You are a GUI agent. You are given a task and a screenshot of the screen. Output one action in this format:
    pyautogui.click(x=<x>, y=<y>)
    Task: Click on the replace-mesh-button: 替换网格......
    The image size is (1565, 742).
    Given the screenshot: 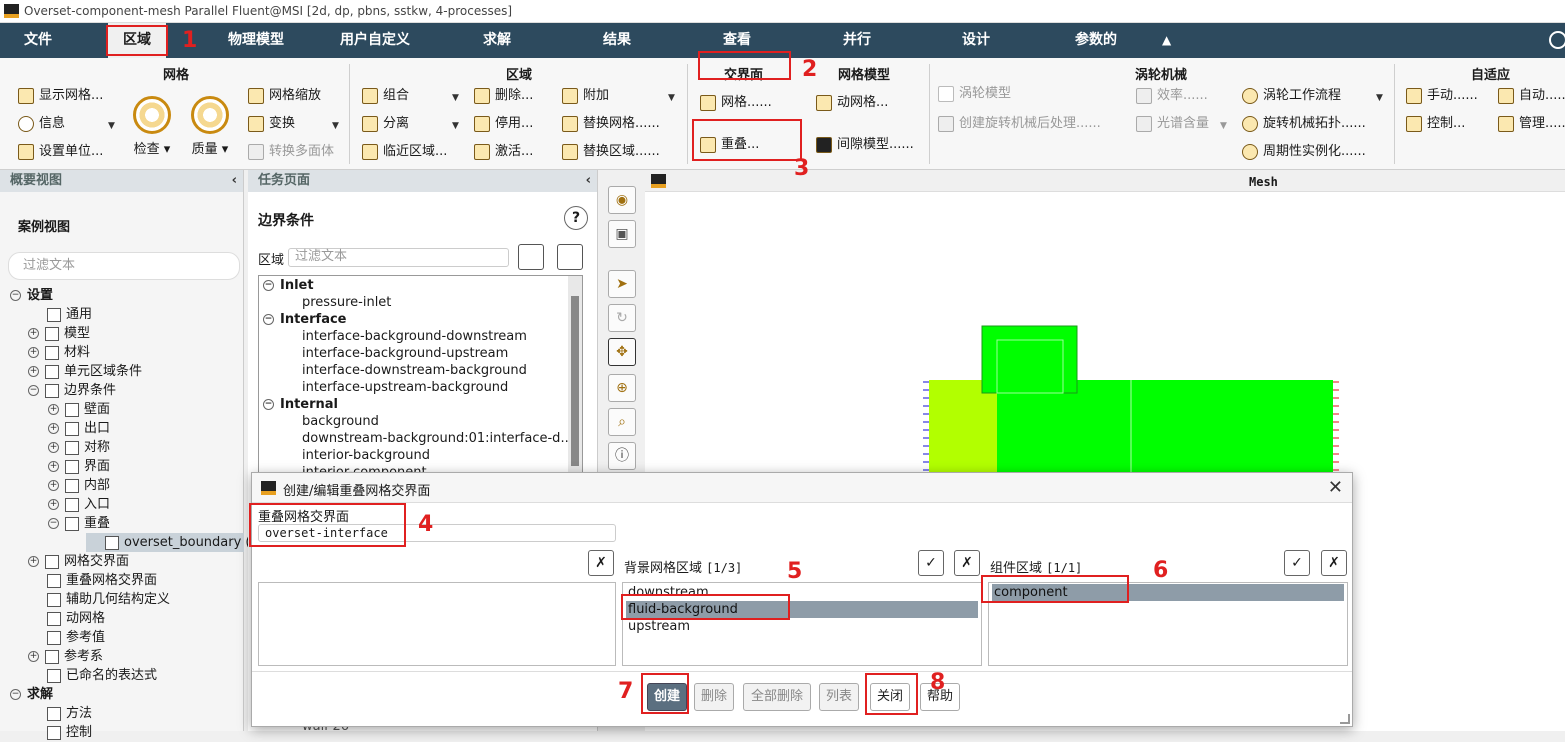 What is the action you would take?
    pyautogui.click(x=611, y=124)
    